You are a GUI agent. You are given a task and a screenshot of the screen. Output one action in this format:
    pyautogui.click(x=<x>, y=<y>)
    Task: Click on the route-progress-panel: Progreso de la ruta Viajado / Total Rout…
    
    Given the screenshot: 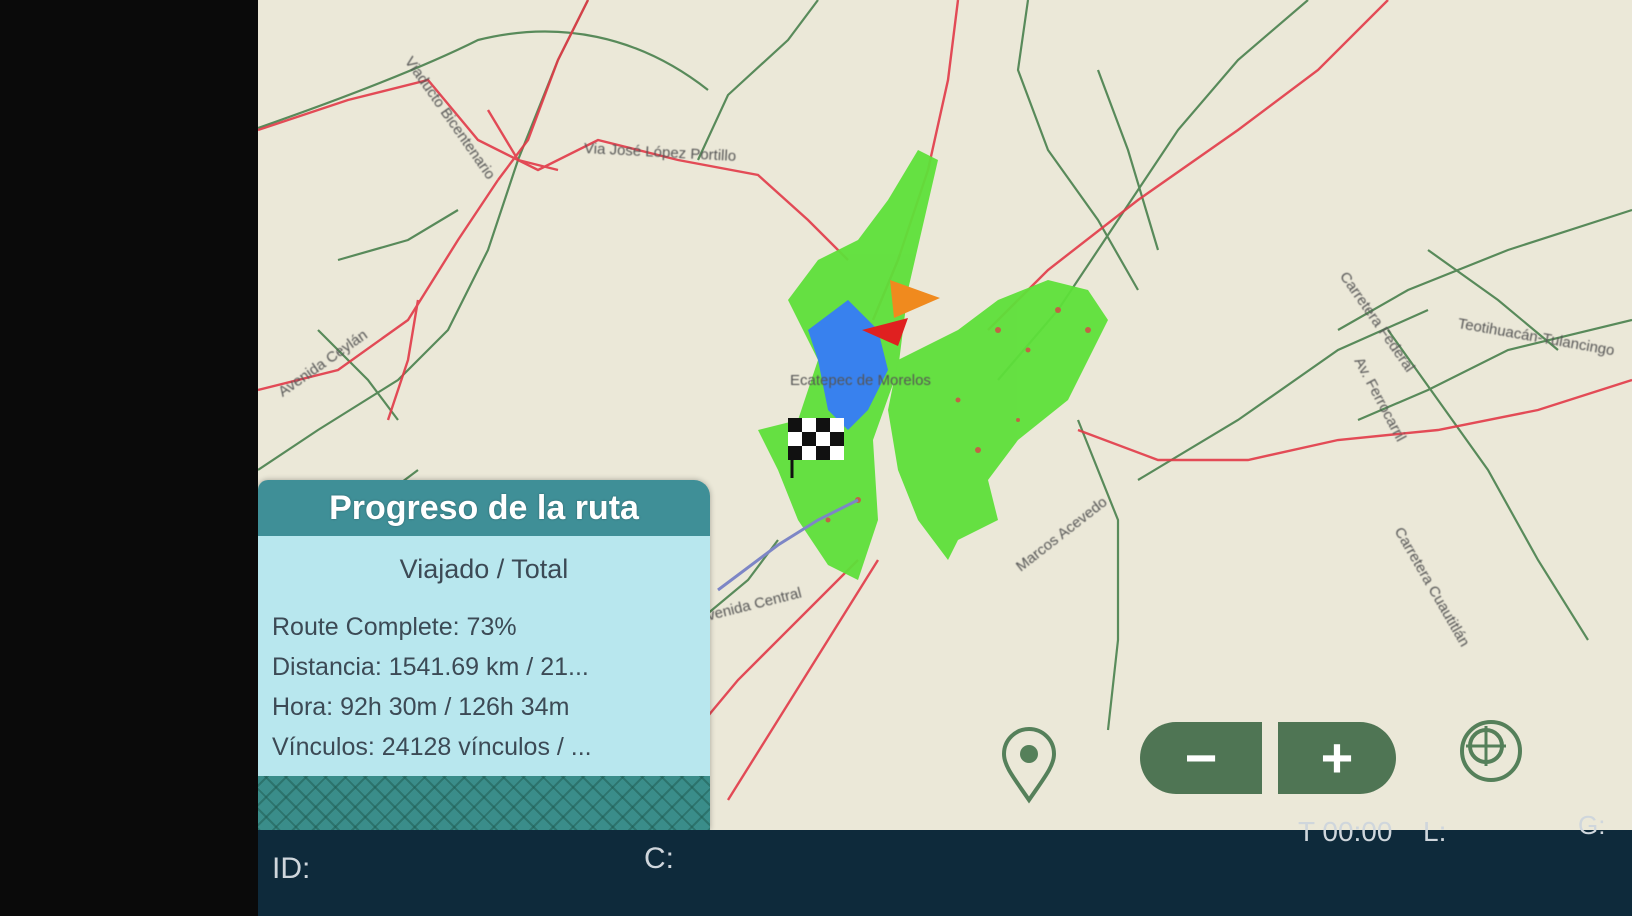 What is the action you would take?
    pyautogui.click(x=484, y=655)
    